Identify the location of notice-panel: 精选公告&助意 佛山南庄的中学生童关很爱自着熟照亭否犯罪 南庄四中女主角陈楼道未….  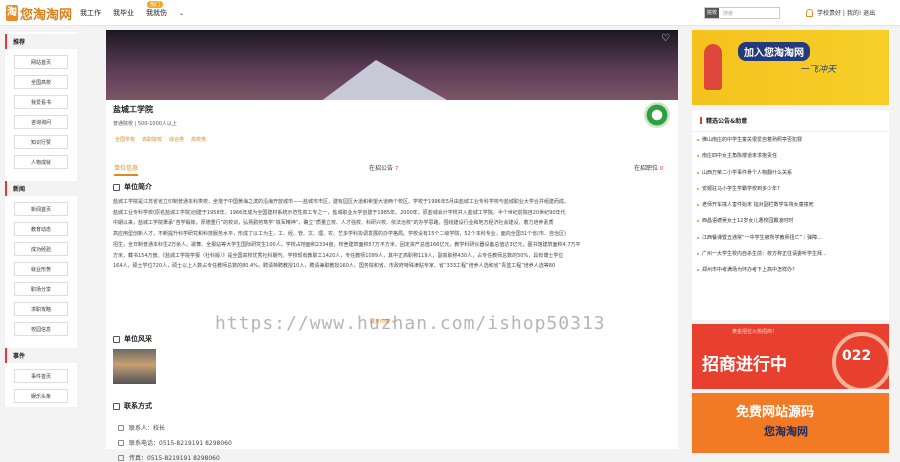
(790, 215).